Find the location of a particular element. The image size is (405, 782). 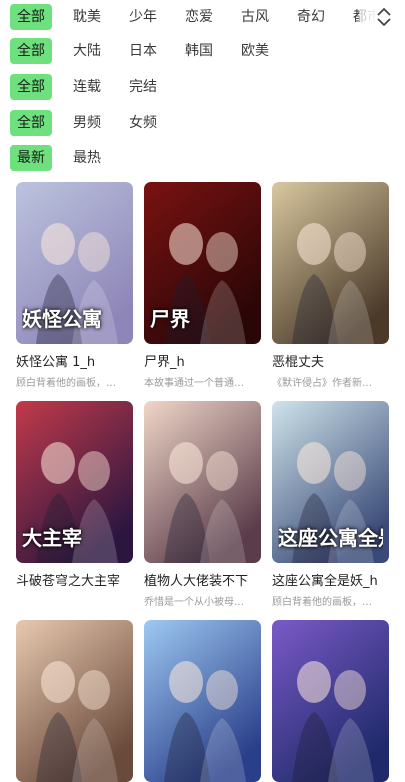

filter-chip: 耽美 is located at coordinates (87, 17).